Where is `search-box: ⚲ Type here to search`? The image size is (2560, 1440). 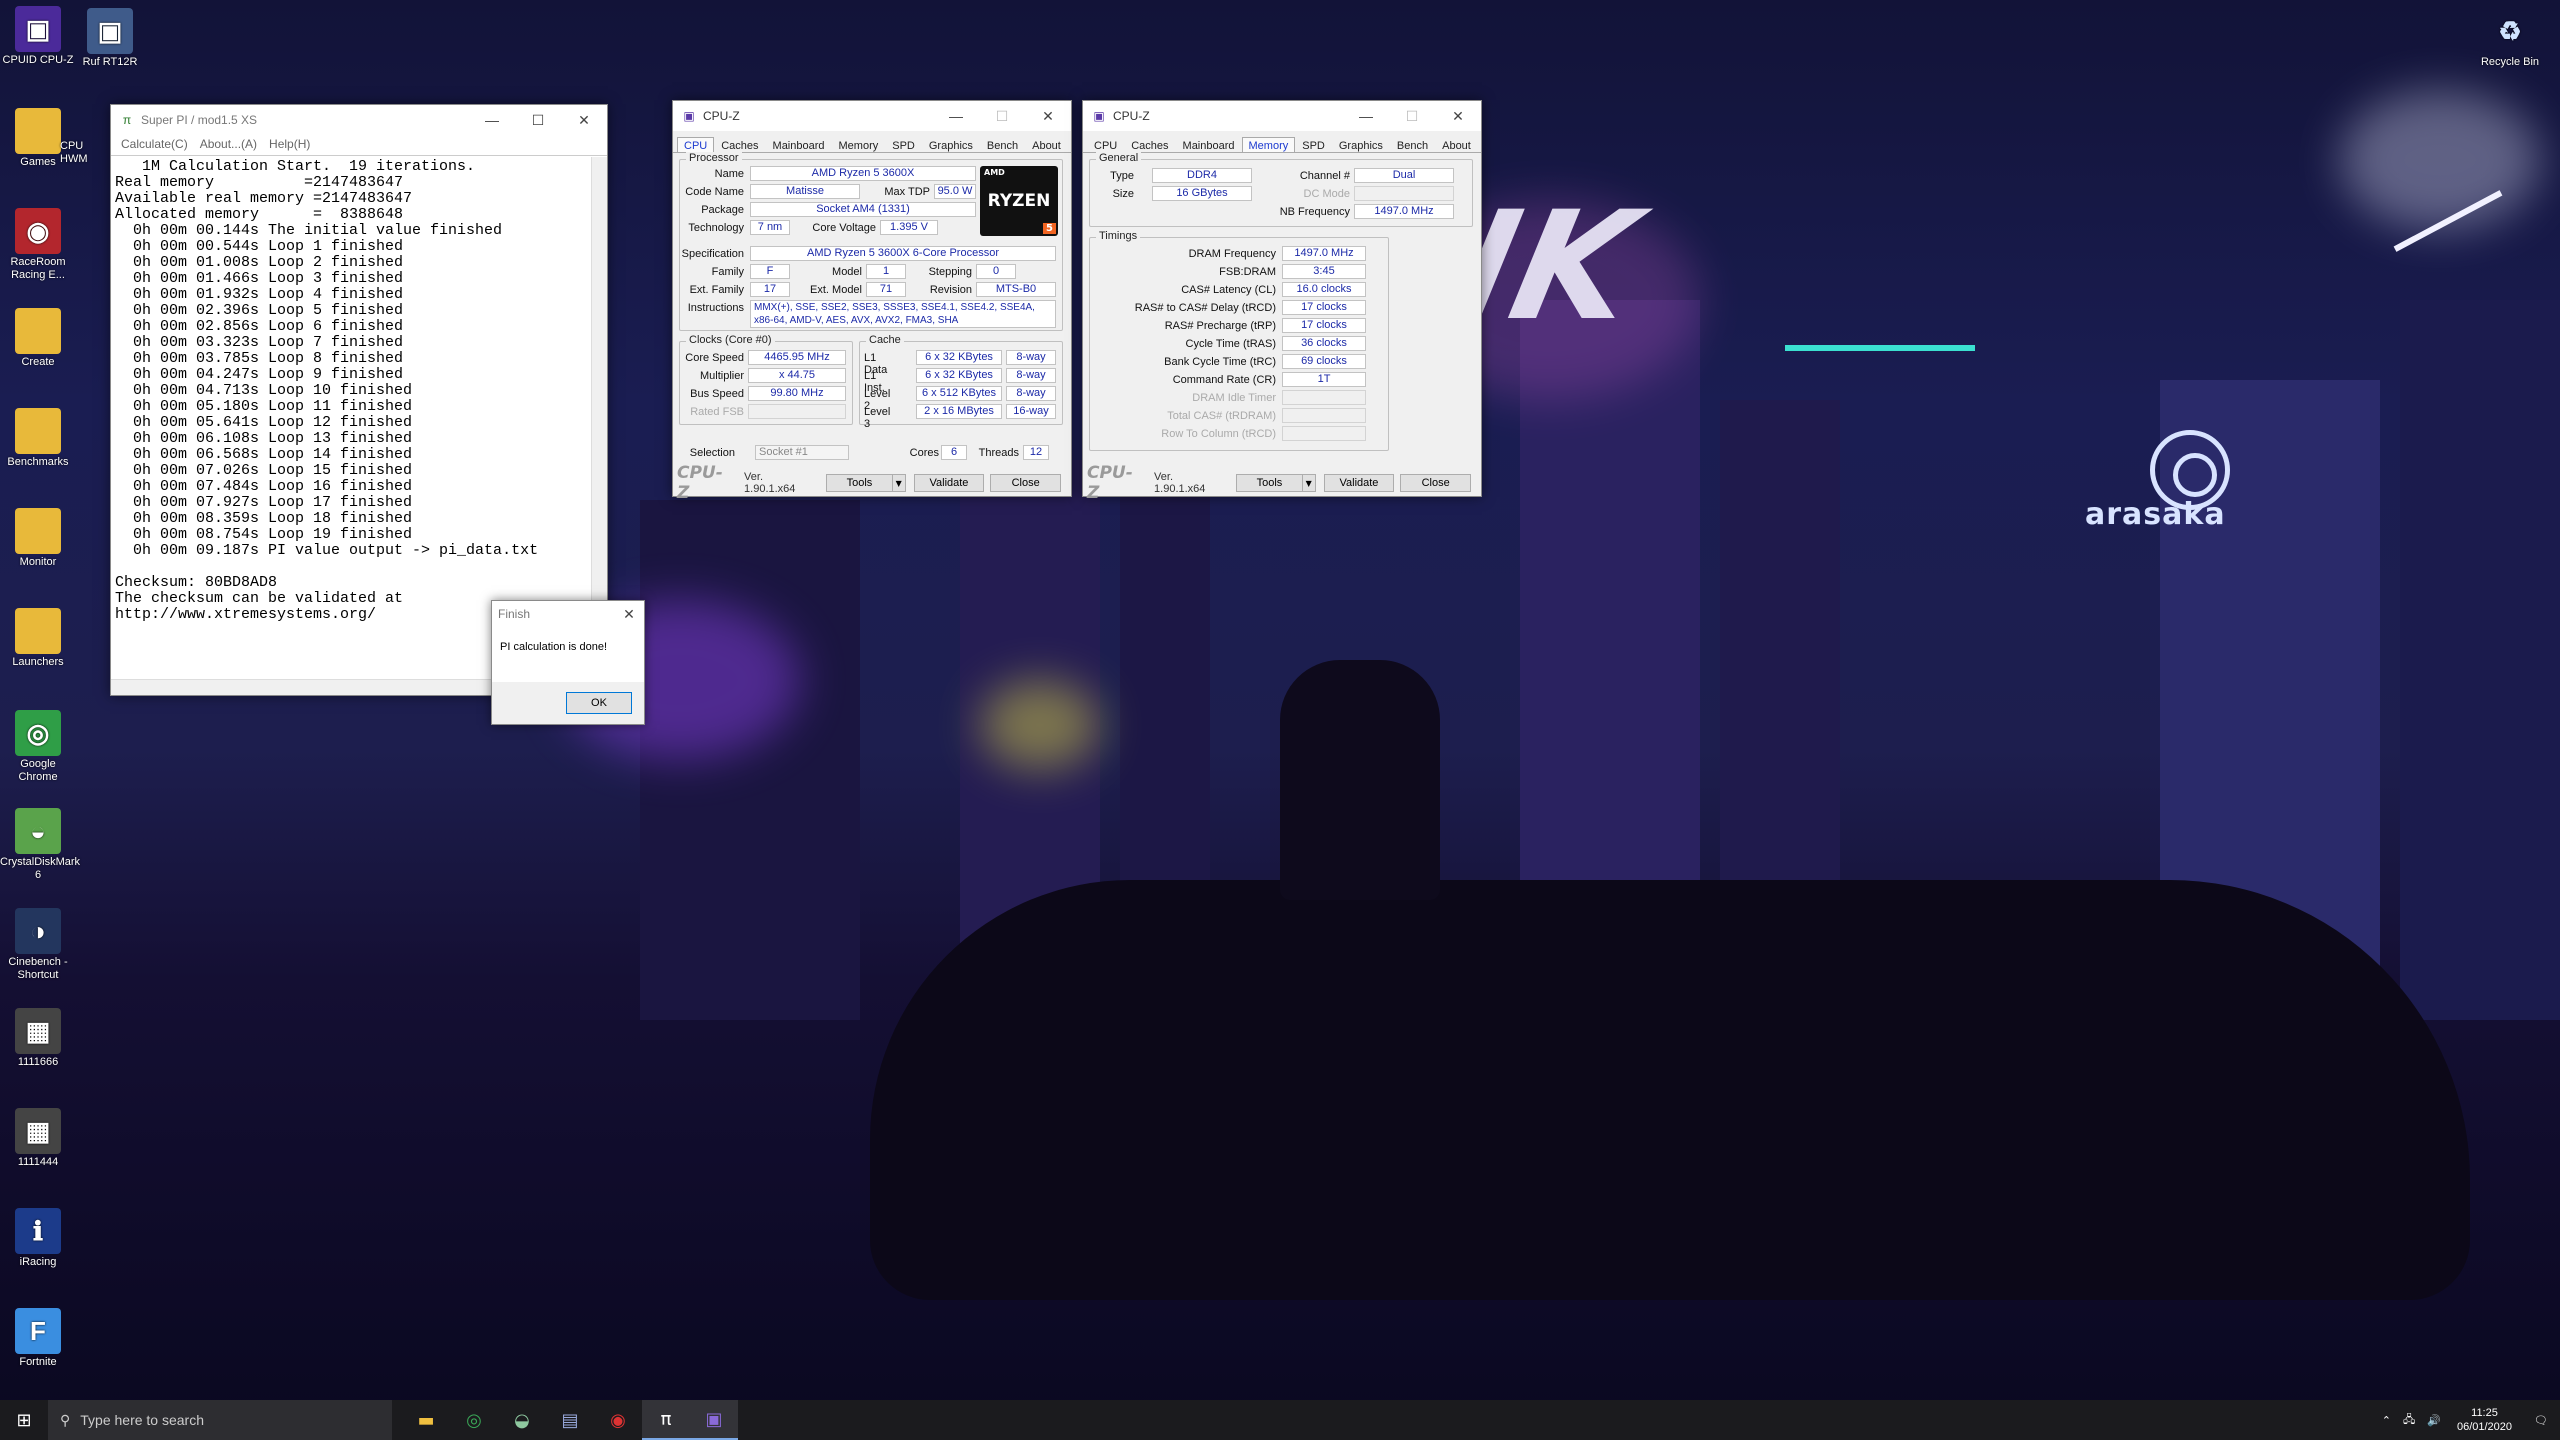
search-box: ⚲ Type here to search is located at coordinates (220, 1420).